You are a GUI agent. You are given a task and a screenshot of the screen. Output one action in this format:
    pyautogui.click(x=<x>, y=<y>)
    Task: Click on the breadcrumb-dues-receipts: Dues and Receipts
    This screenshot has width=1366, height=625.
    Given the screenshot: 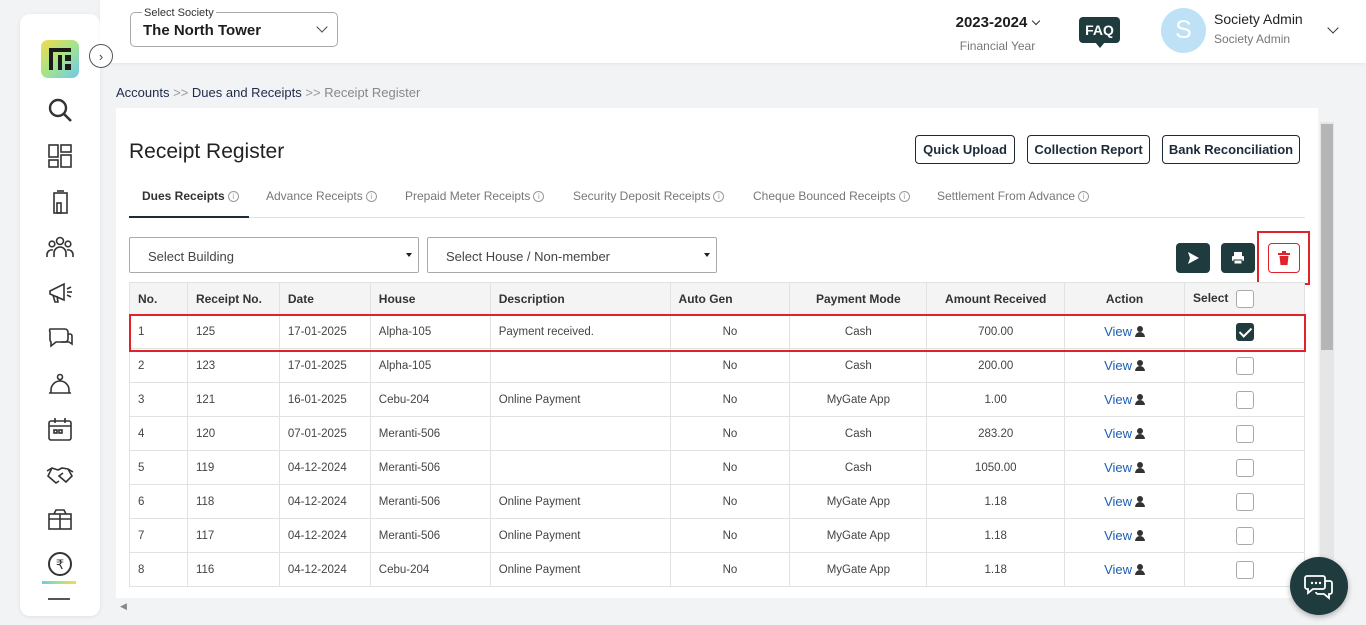 What is the action you would take?
    pyautogui.click(x=247, y=92)
    